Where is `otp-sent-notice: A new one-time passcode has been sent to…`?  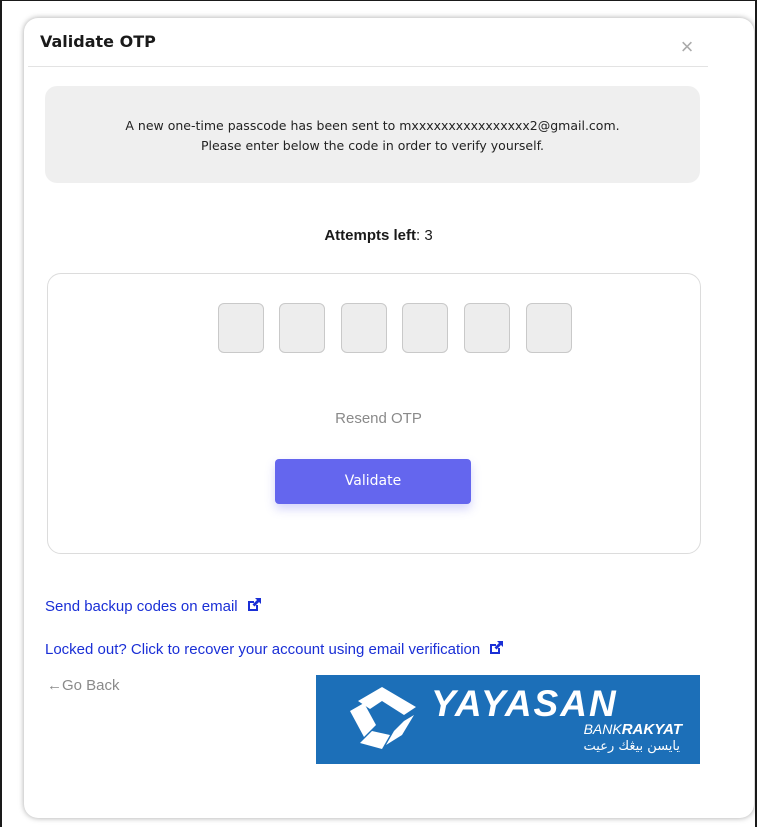 otp-sent-notice: A new one-time passcode has been sent to… is located at coordinates (372, 134).